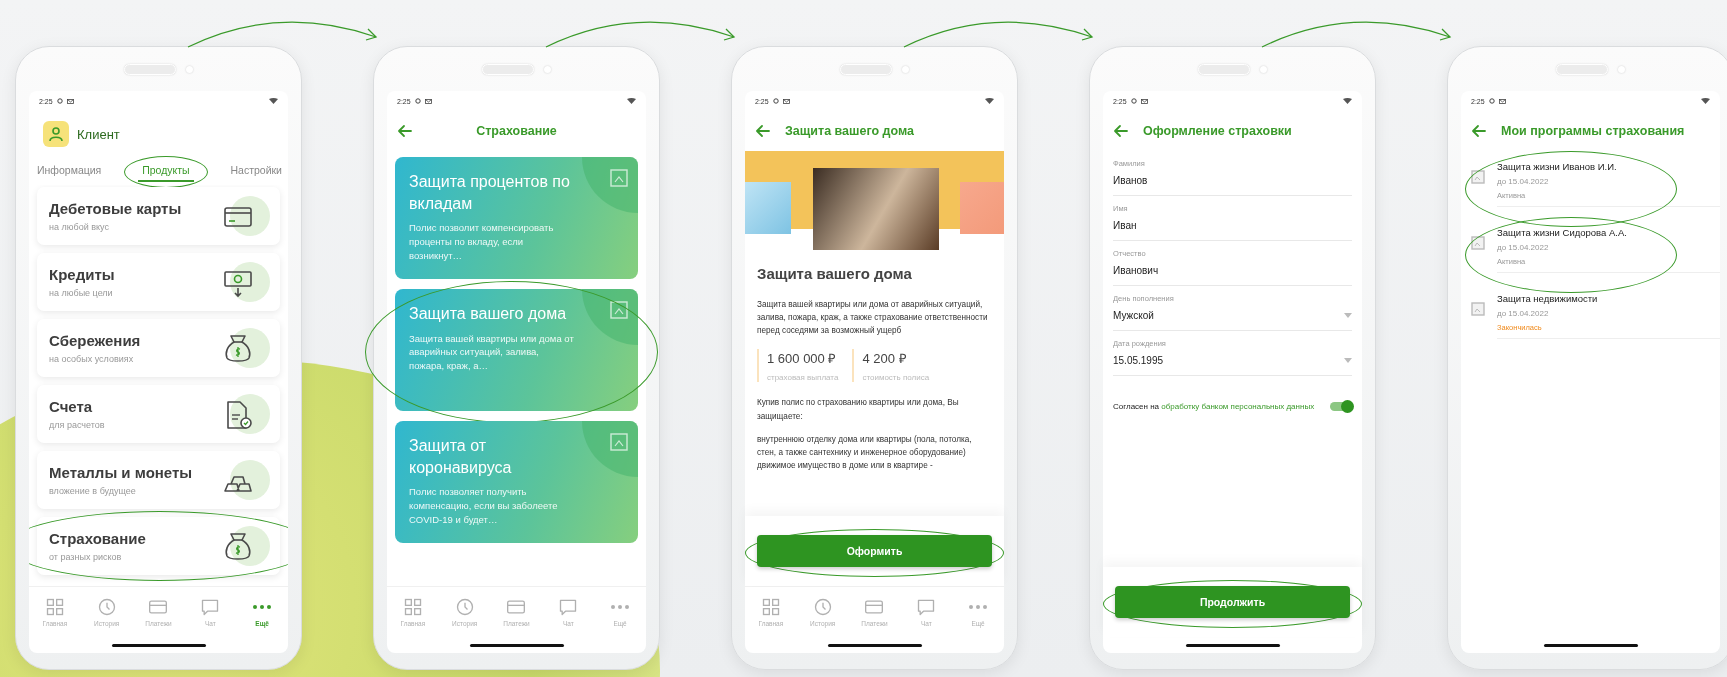 This screenshot has height=677, width=1727. Describe the element at coordinates (874, 551) in the screenshot. I see `submit-button: Оформить` at that location.